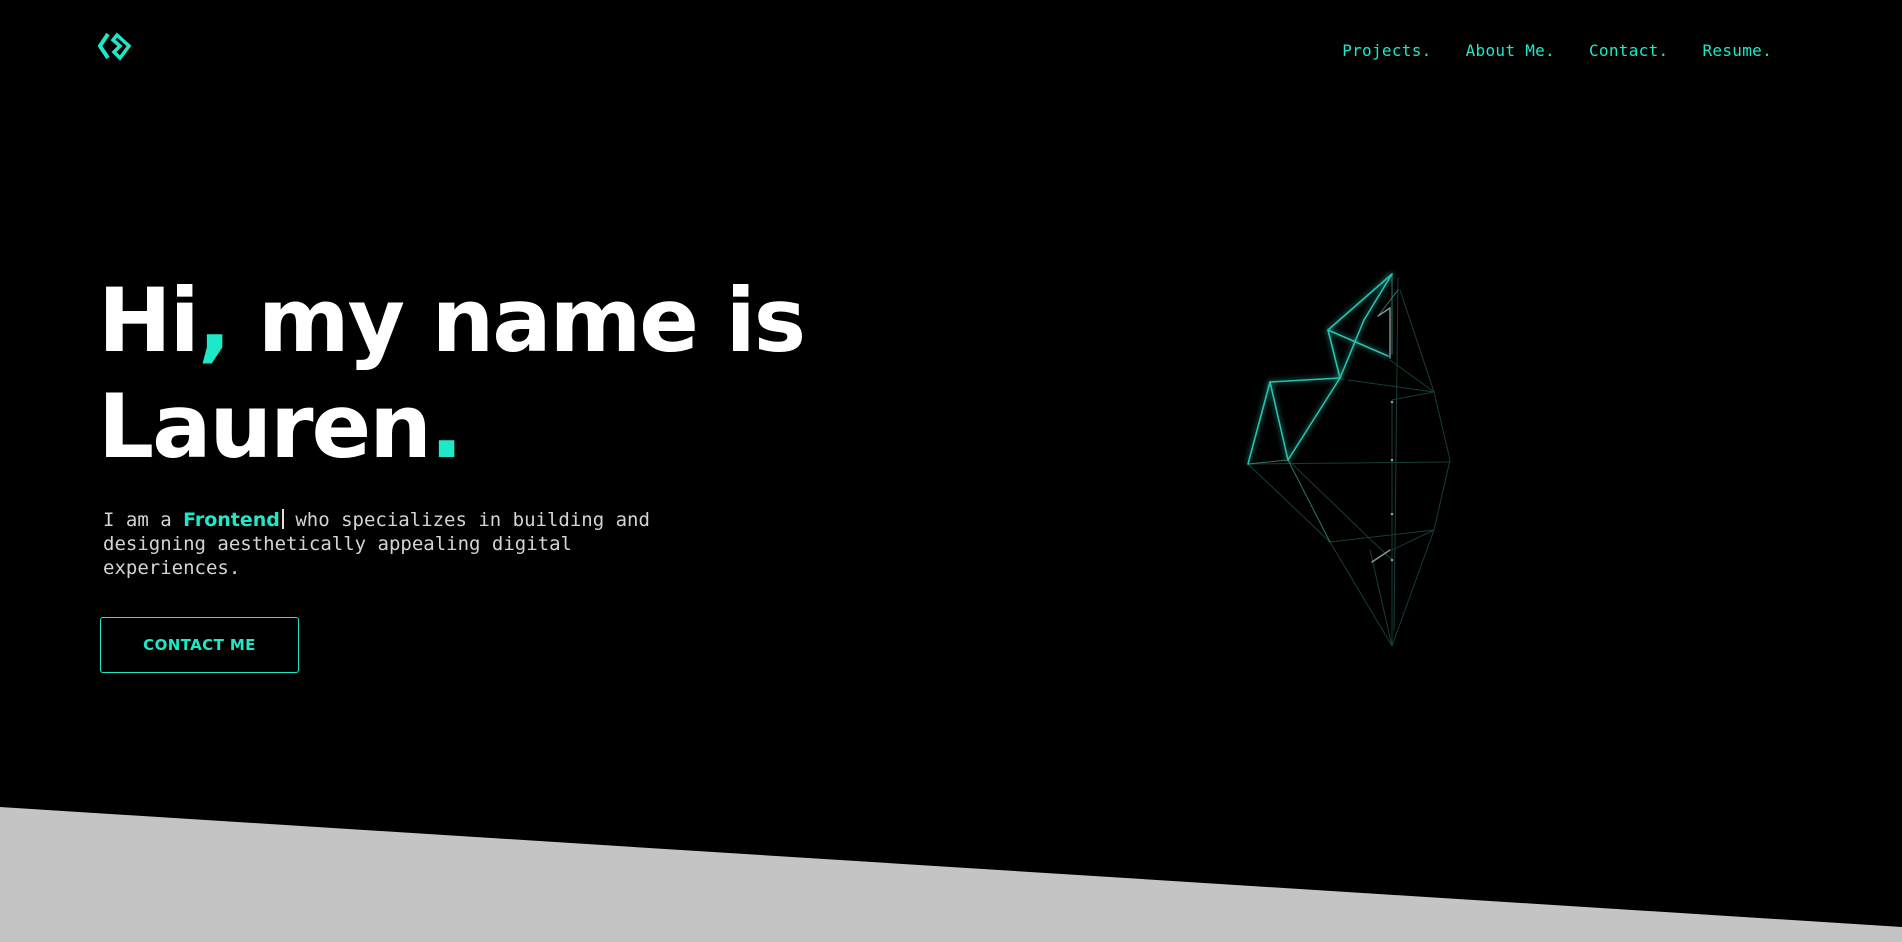 Image resolution: width=1902 pixels, height=942 pixels. I want to click on hero-title: Hi, my name is Lauren., so click(452, 374).